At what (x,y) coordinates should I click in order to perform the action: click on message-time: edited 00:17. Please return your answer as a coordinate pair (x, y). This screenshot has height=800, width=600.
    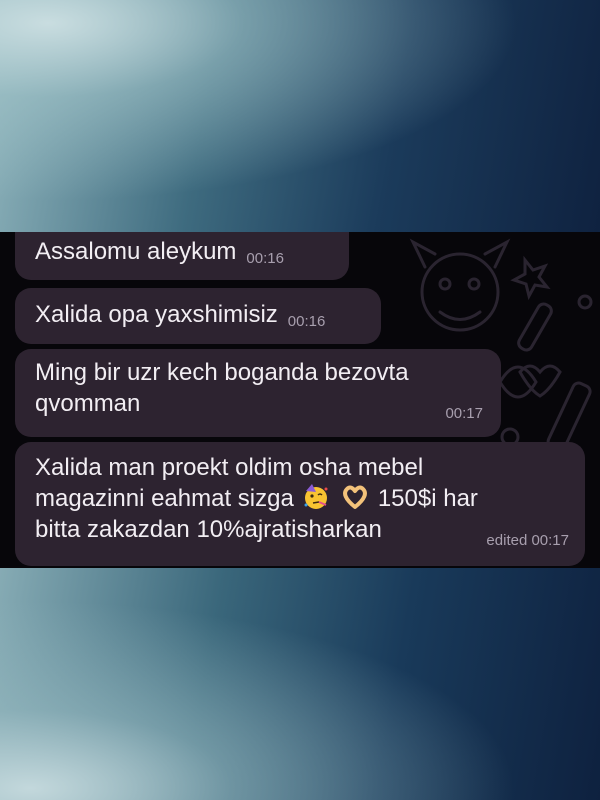
    Looking at the image, I should click on (527, 540).